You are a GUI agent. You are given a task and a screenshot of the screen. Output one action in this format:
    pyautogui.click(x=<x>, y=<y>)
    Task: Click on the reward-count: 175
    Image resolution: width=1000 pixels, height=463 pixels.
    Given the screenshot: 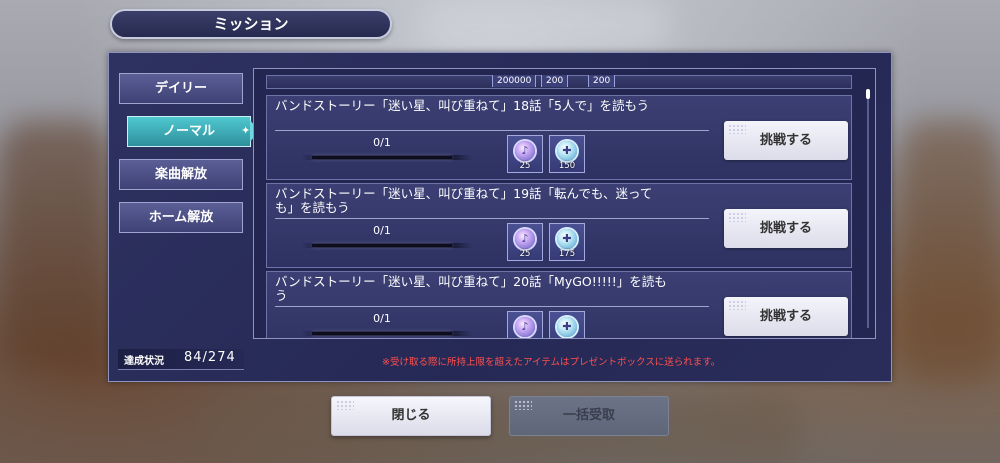 What is the action you would take?
    pyautogui.click(x=567, y=254)
    